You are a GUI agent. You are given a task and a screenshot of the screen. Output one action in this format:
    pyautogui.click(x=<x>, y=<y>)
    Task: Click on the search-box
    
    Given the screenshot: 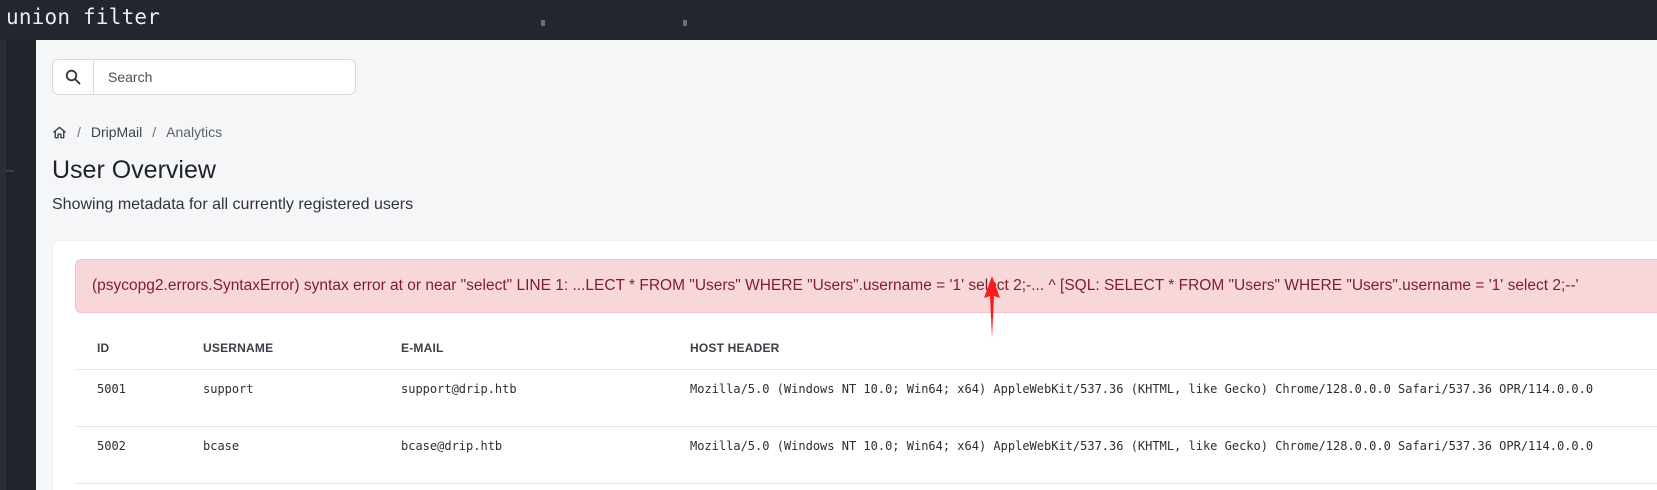 What is the action you would take?
    pyautogui.click(x=207, y=77)
    